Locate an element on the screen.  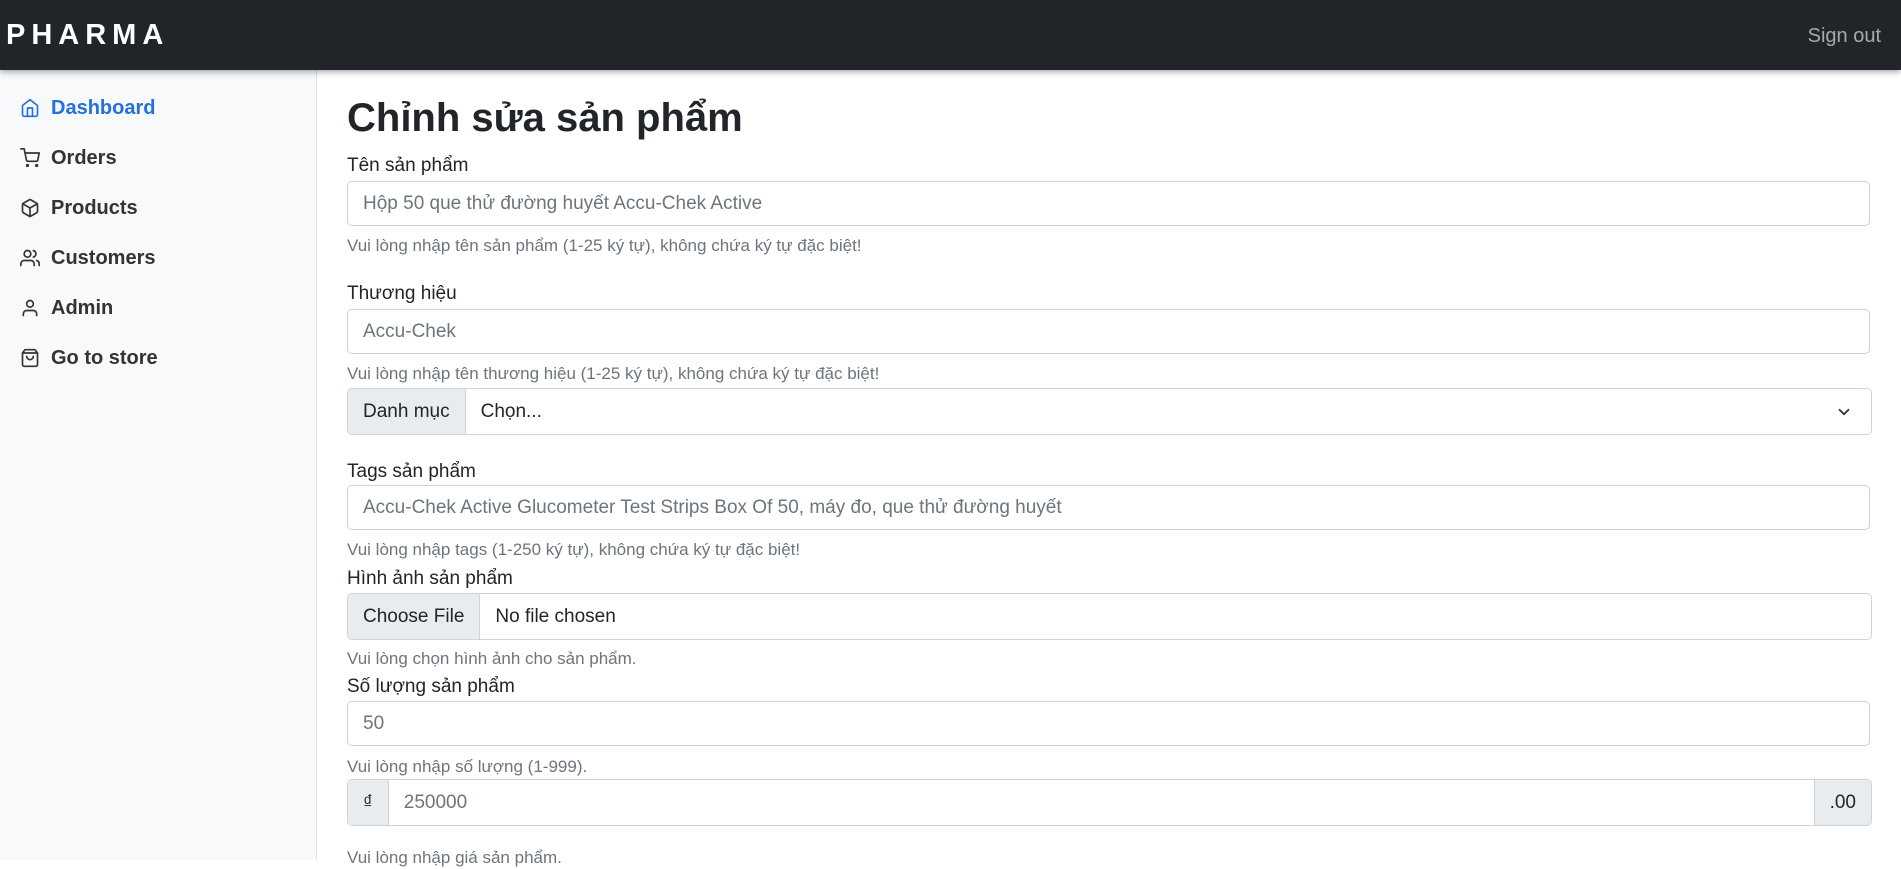
category-addon-label: Danh mục is located at coordinates (407, 411).